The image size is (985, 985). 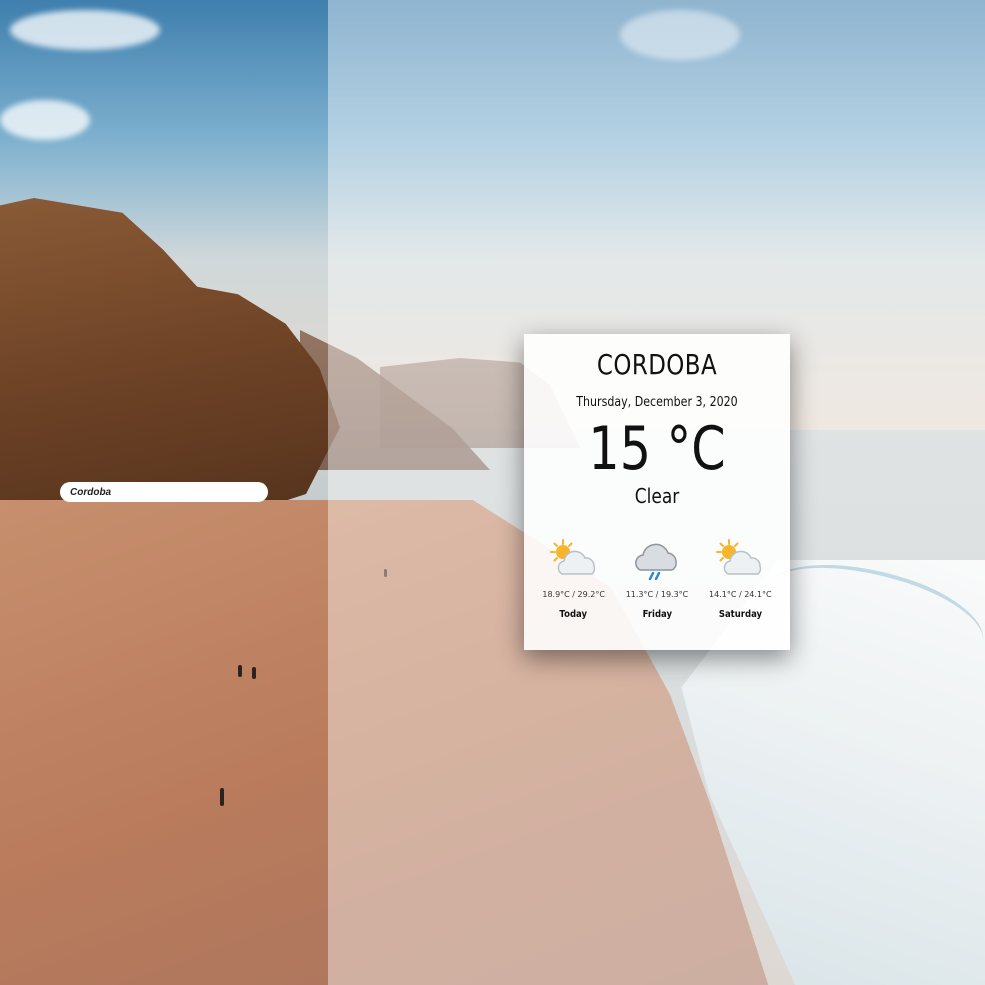 What do you see at coordinates (740, 594) in the screenshot?
I see `temperature-range: 14.1°C / 24.1°C` at bounding box center [740, 594].